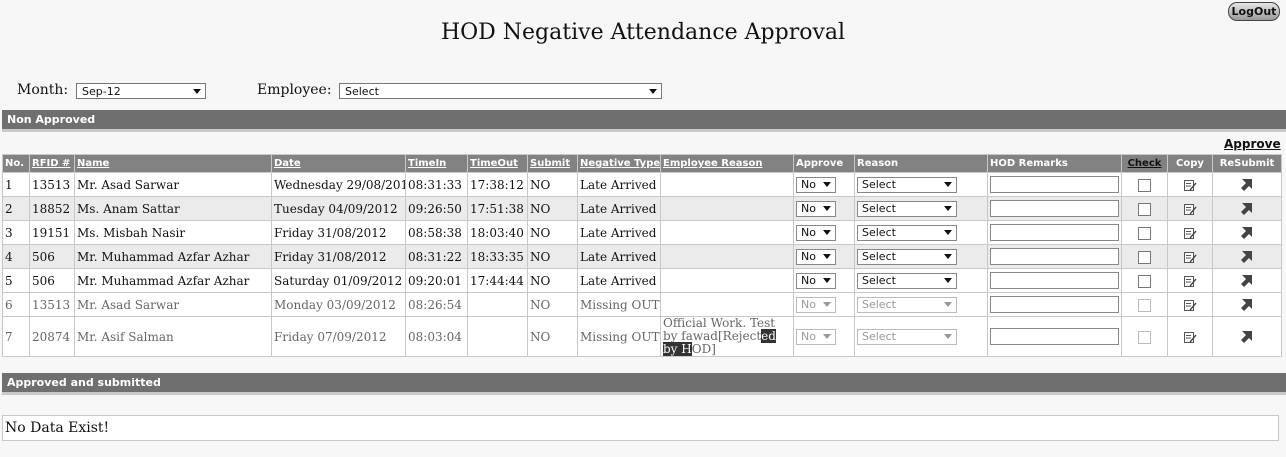 The image size is (1286, 457). What do you see at coordinates (436, 256) in the screenshot?
I see `cell-timein: 08:31:22` at bounding box center [436, 256].